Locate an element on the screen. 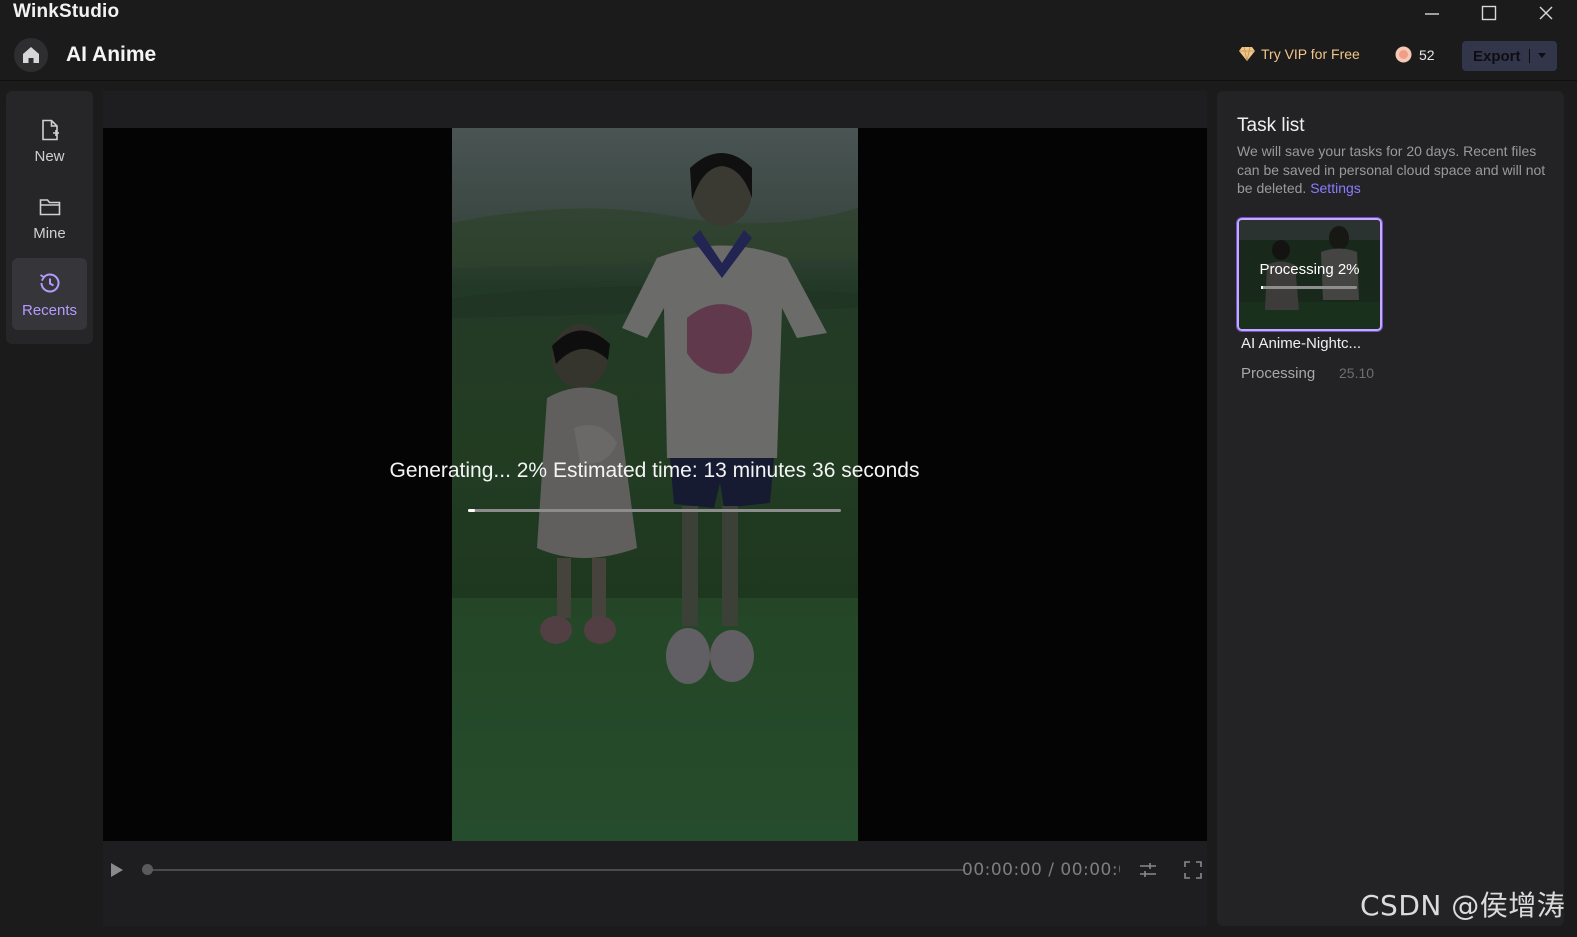 Image resolution: width=1577 pixels, height=937 pixels. app-name: WinkStudio is located at coordinates (66, 11).